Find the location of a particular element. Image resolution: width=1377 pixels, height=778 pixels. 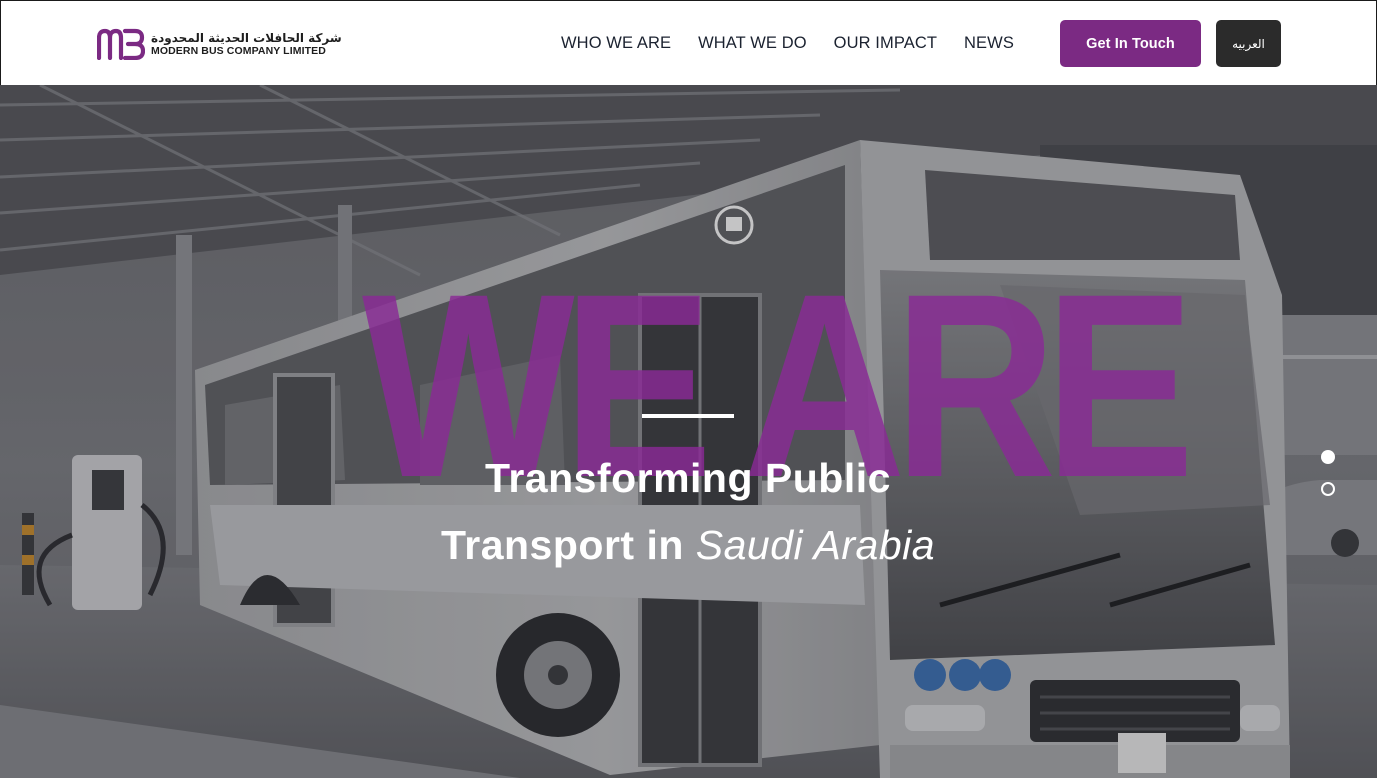

mb-logo-mark is located at coordinates (121, 44).